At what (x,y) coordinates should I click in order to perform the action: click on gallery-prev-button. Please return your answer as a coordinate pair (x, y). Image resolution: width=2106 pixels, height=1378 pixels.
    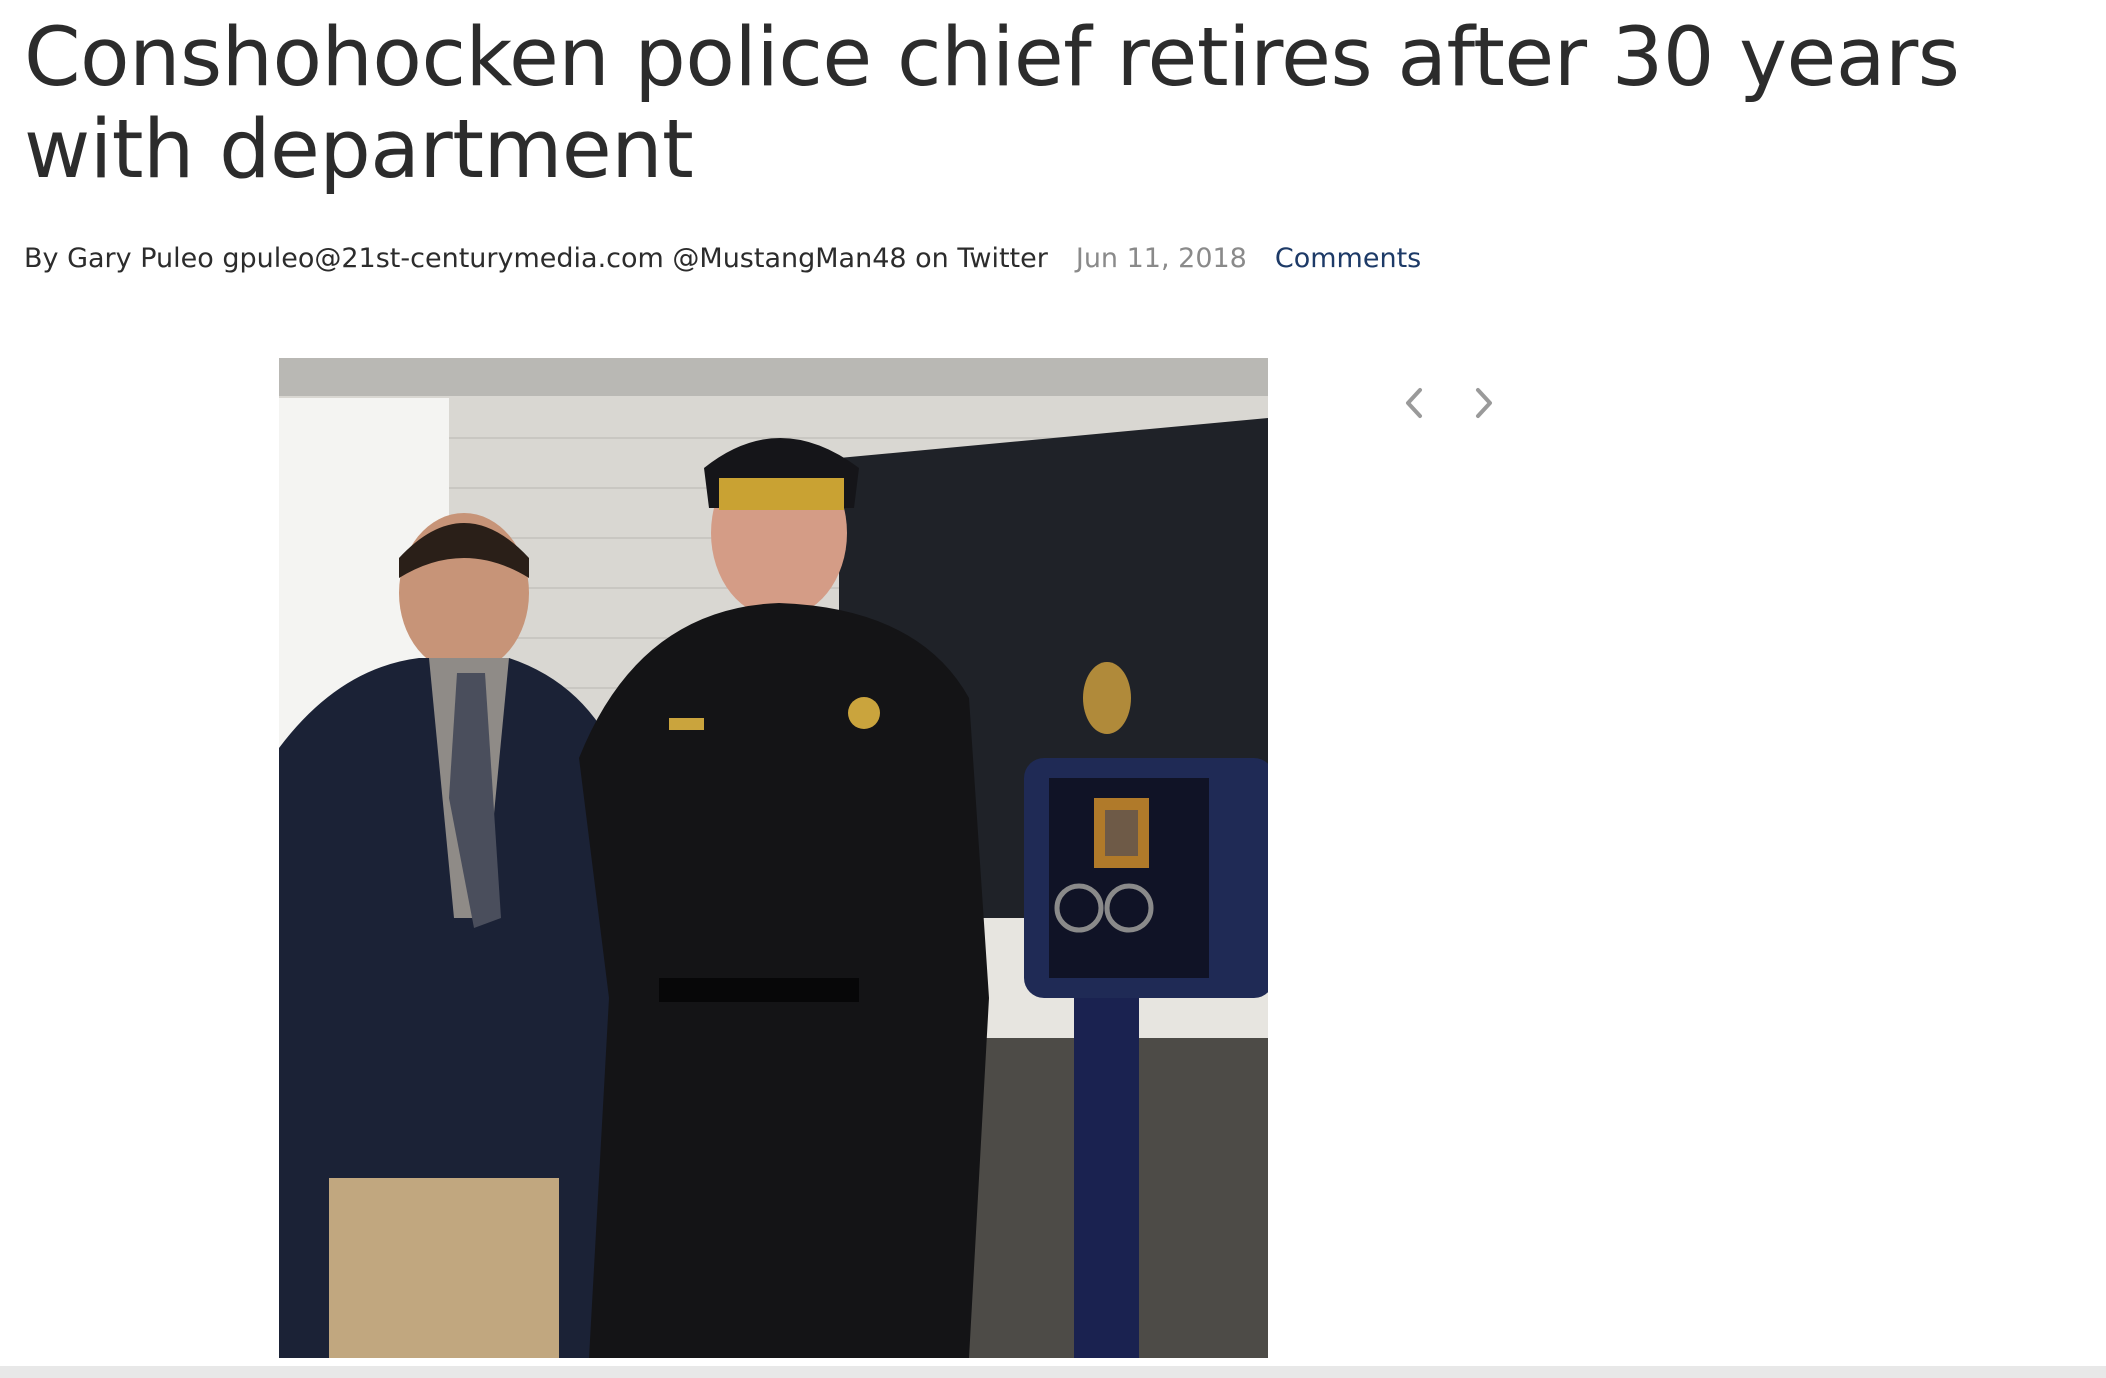
    Looking at the image, I should click on (1414, 403).